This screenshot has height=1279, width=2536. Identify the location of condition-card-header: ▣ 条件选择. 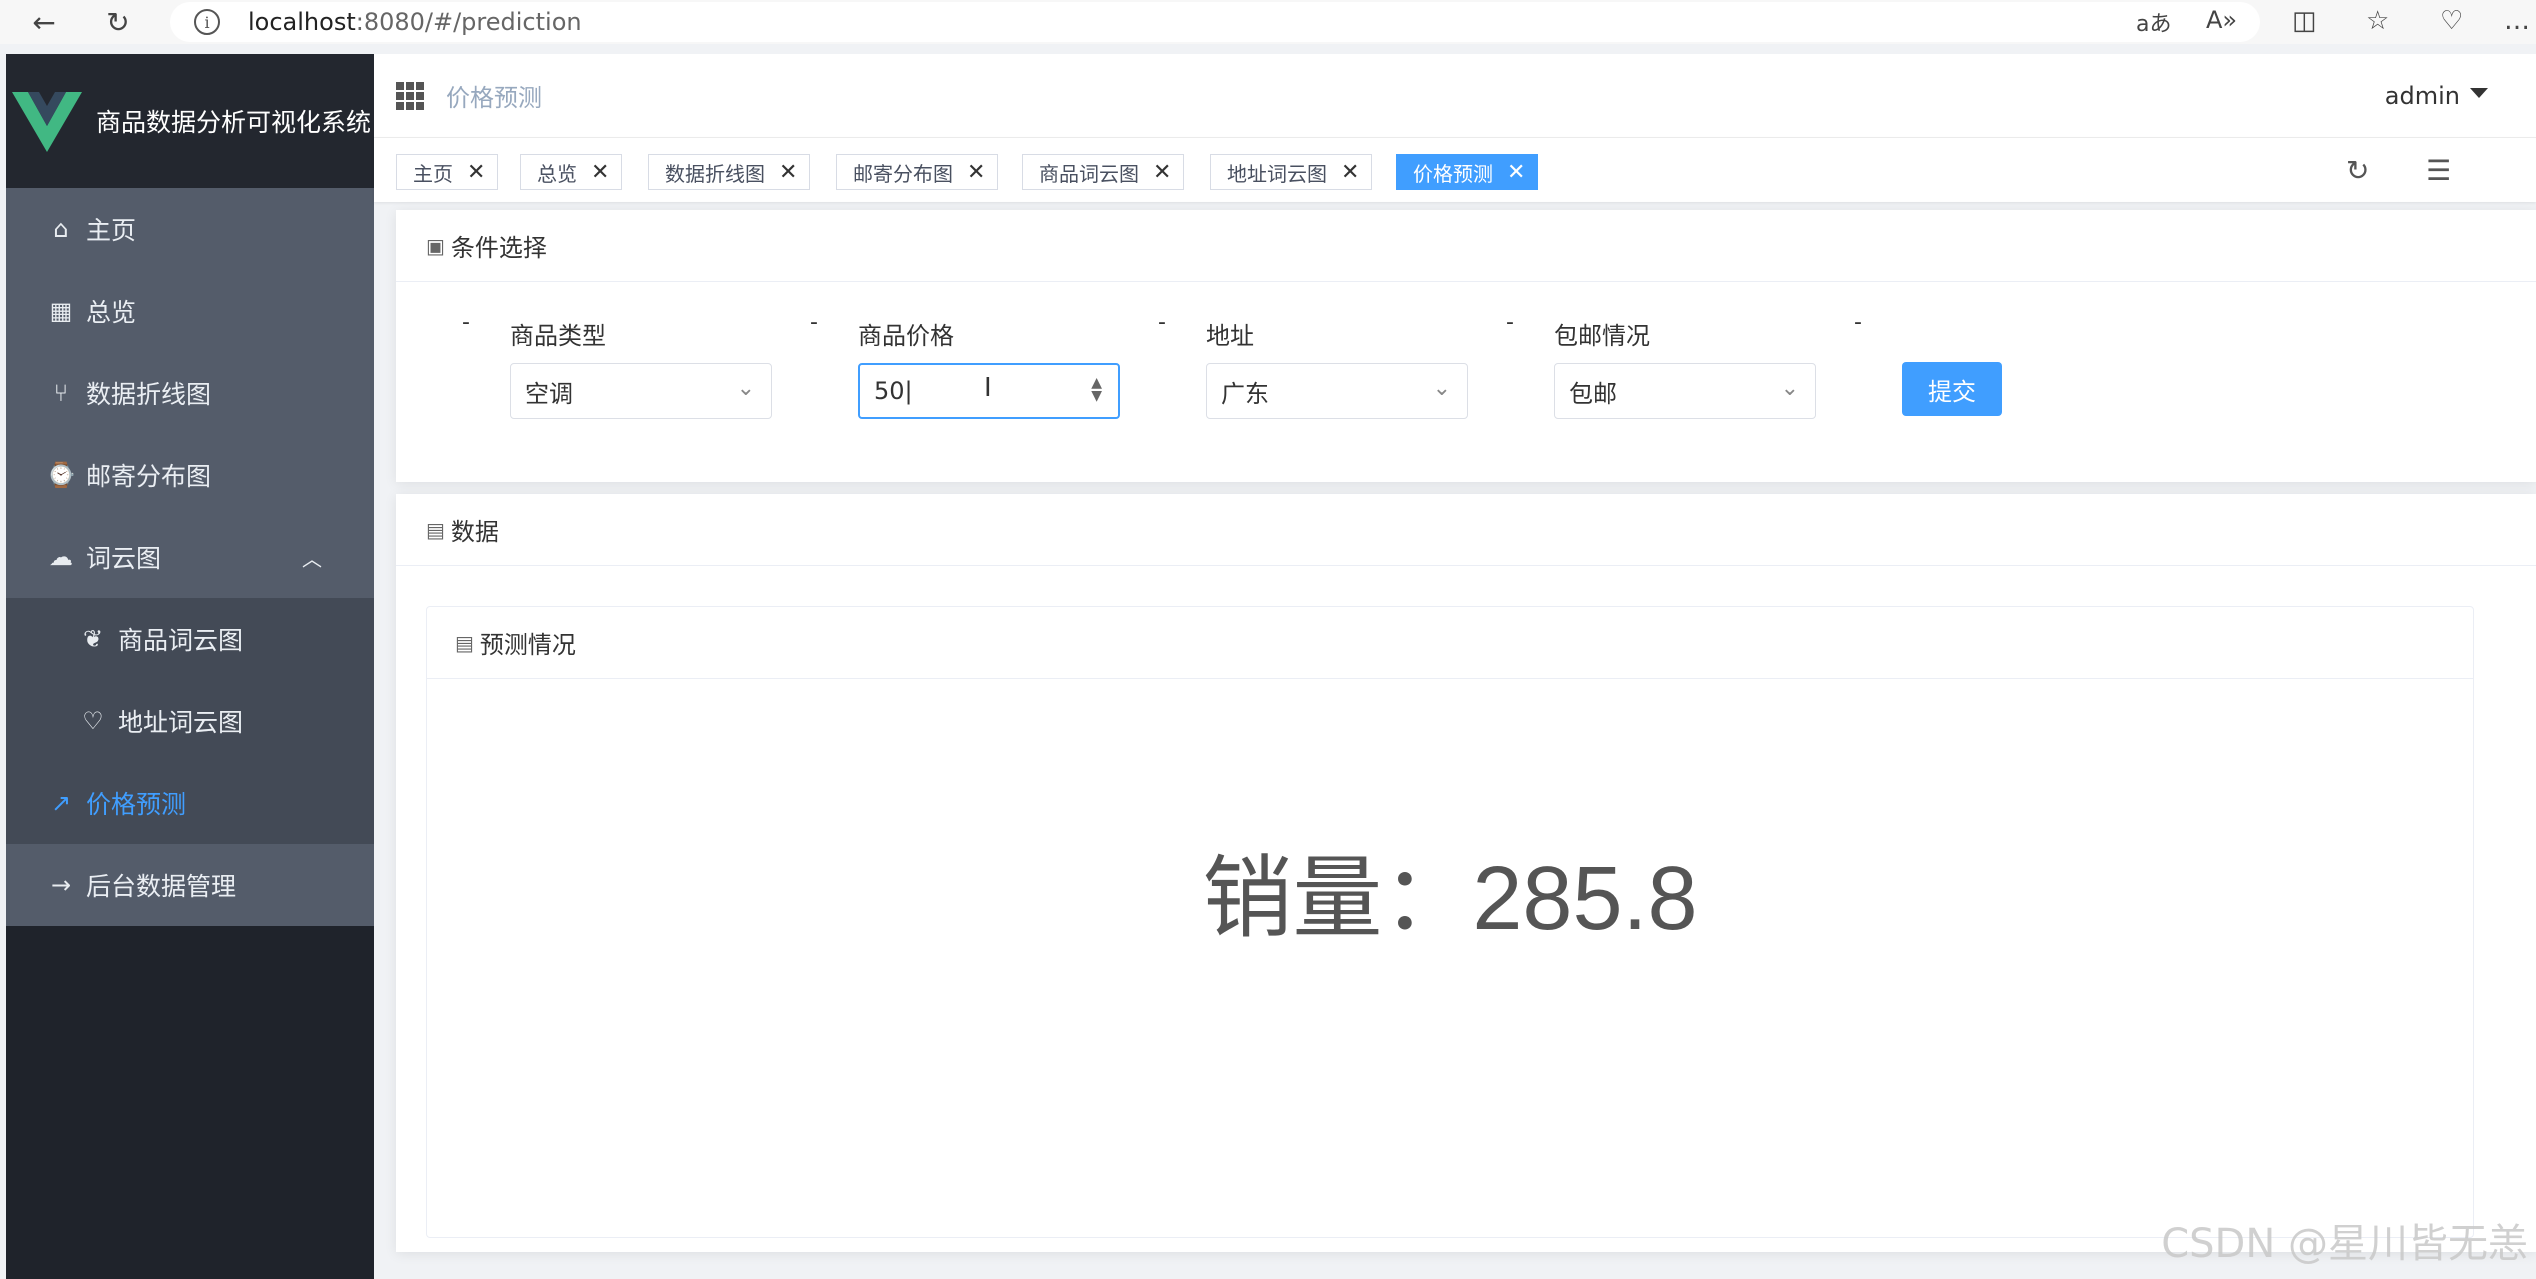
(1466, 246).